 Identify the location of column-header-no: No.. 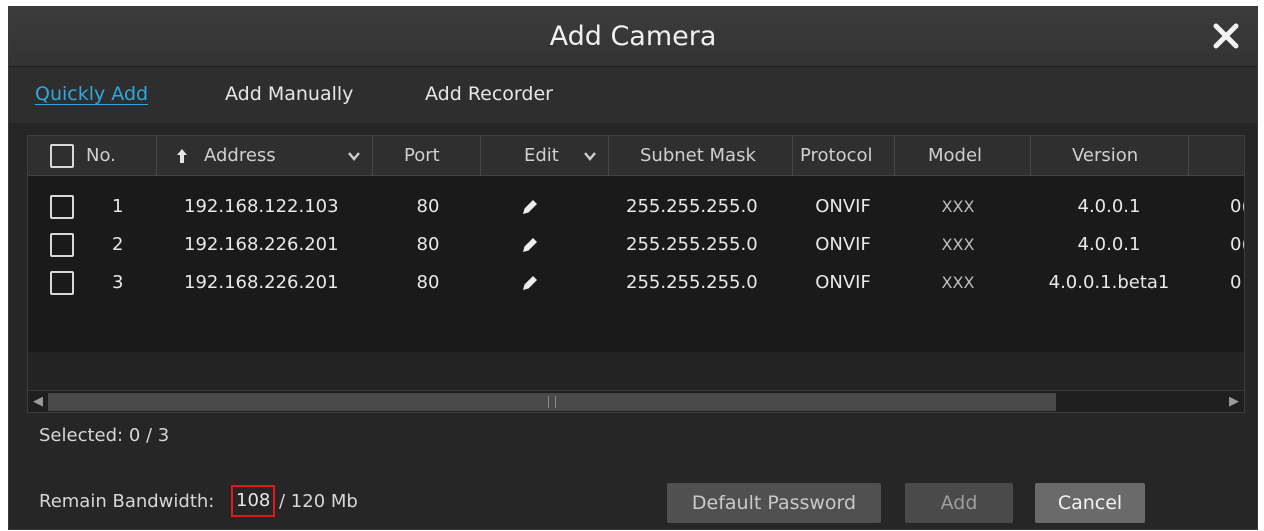
(101, 155).